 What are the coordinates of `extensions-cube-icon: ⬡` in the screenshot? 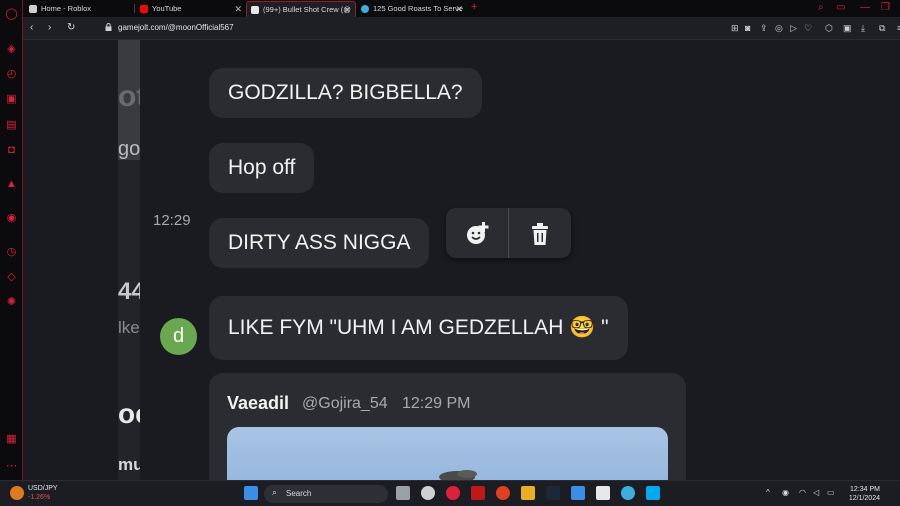 It's located at (829, 28).